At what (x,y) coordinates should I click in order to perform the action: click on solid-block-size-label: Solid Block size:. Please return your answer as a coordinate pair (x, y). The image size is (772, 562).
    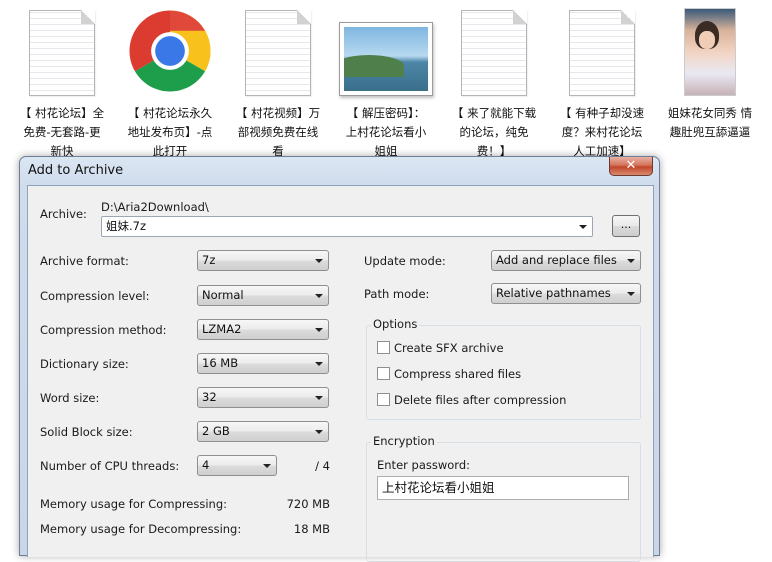
    Looking at the image, I should click on (86, 432).